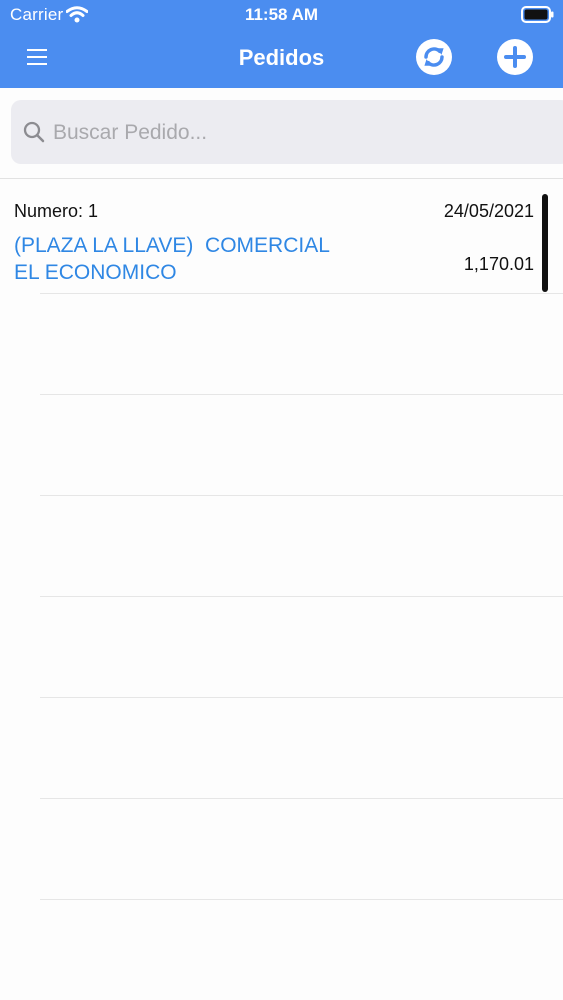 Image resolution: width=563 pixels, height=1000 pixels. Describe the element at coordinates (281, 14) in the screenshot. I see `status-time: 11:58 AM` at that location.